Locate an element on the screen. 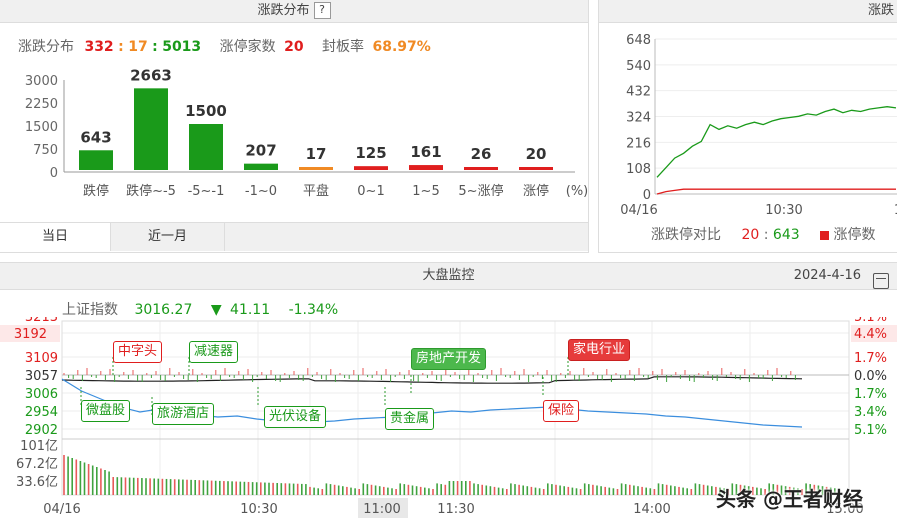  monitor-title: 大盘监控 is located at coordinates (448, 275).